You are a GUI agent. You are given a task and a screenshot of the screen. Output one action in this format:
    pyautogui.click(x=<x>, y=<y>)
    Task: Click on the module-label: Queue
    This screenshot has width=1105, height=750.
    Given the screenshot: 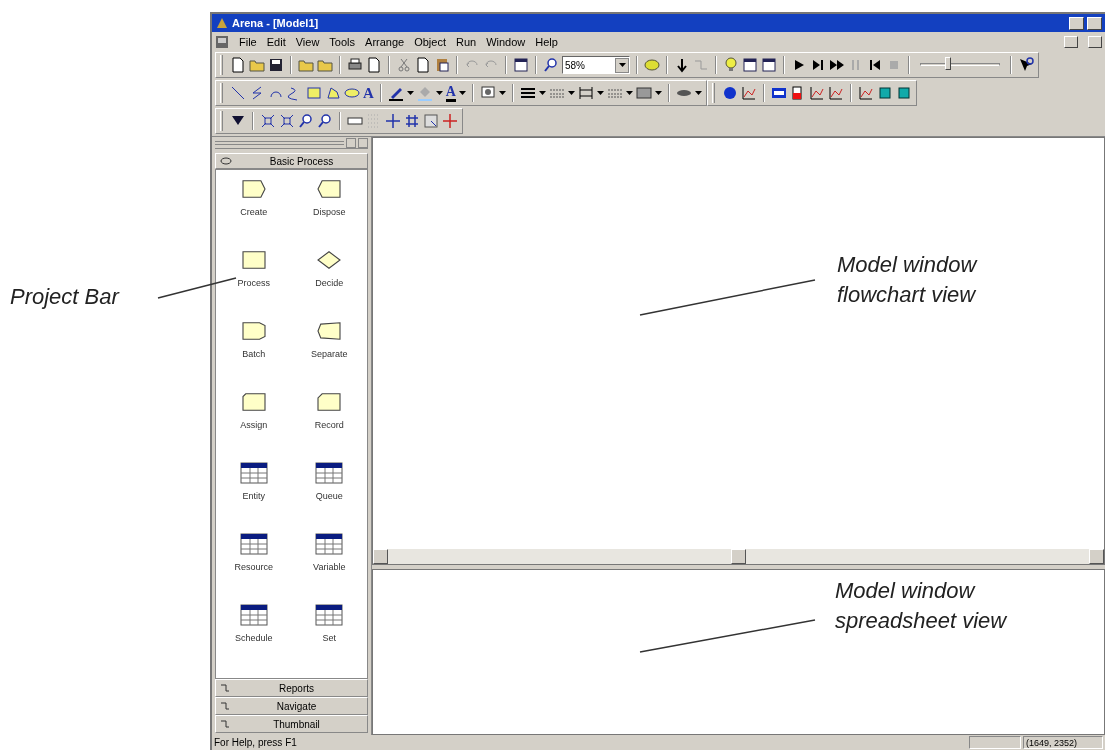 What is the action you would take?
    pyautogui.click(x=329, y=496)
    